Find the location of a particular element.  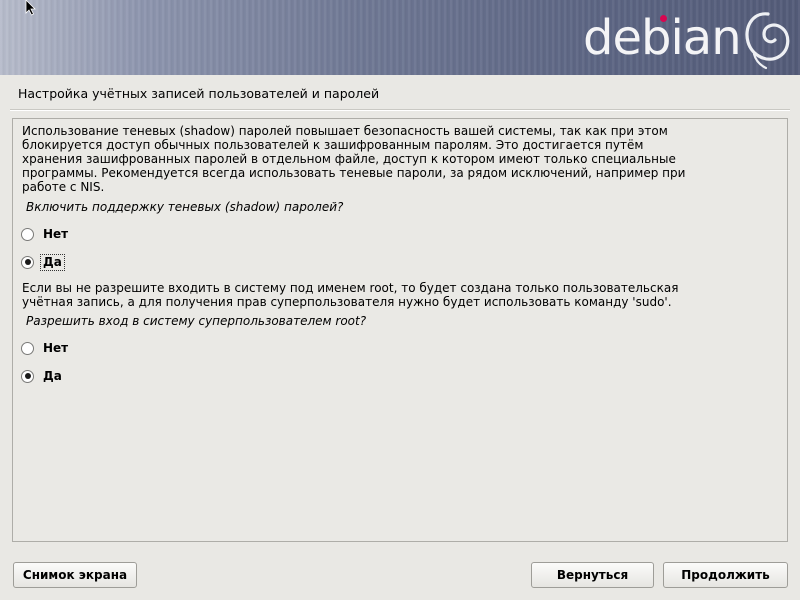

root-option-no: Нет is located at coordinates (45, 348).